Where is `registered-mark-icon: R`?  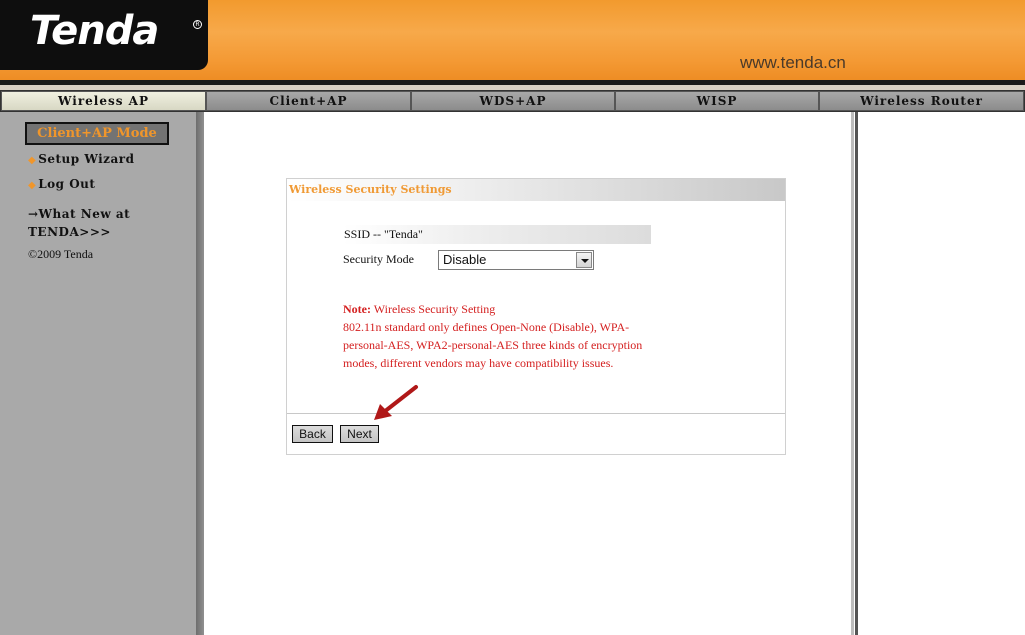 registered-mark-icon: R is located at coordinates (197, 24).